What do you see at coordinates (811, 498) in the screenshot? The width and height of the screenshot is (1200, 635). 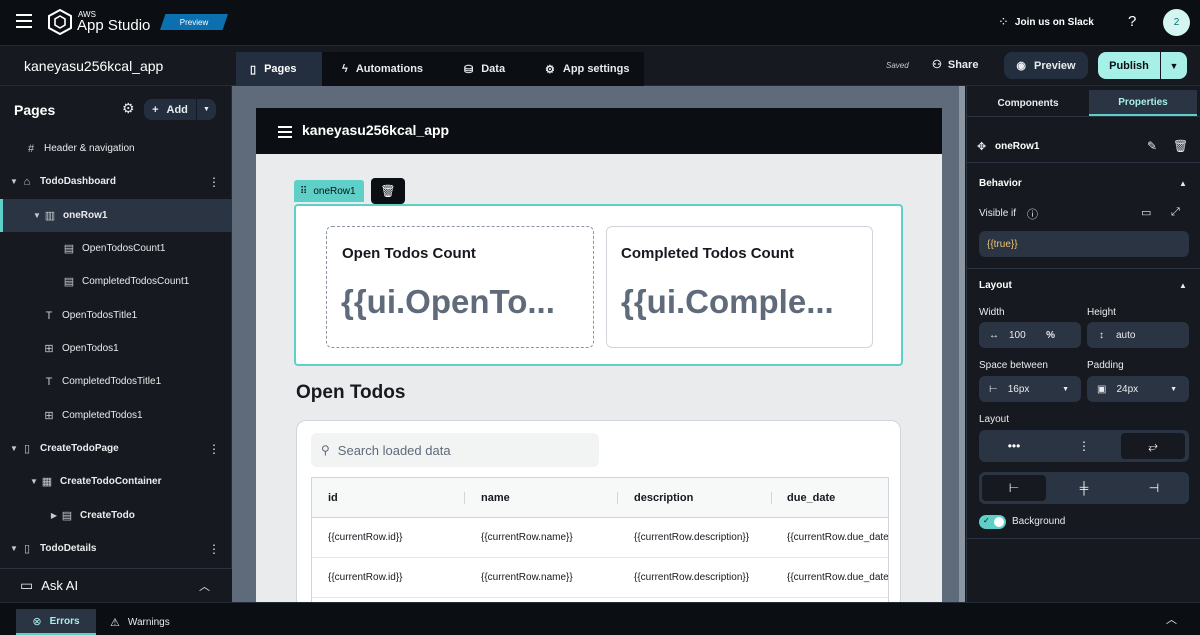 I see `column-header-due-date: due_date` at bounding box center [811, 498].